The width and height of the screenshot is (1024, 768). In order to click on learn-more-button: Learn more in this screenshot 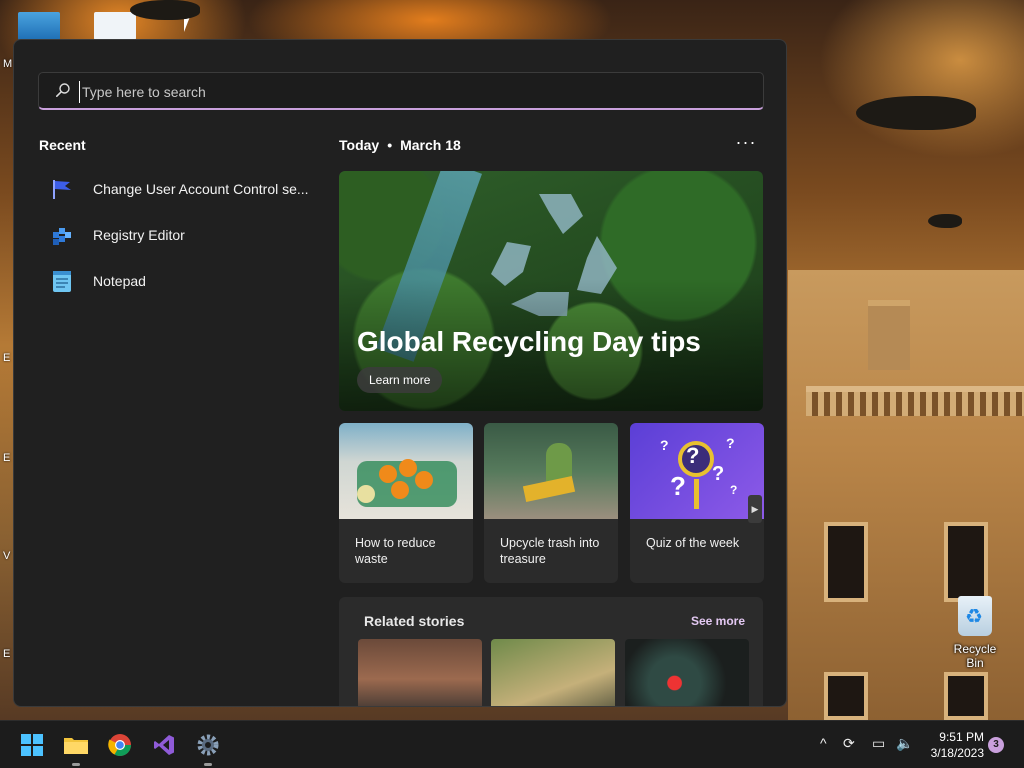, I will do `click(400, 380)`.